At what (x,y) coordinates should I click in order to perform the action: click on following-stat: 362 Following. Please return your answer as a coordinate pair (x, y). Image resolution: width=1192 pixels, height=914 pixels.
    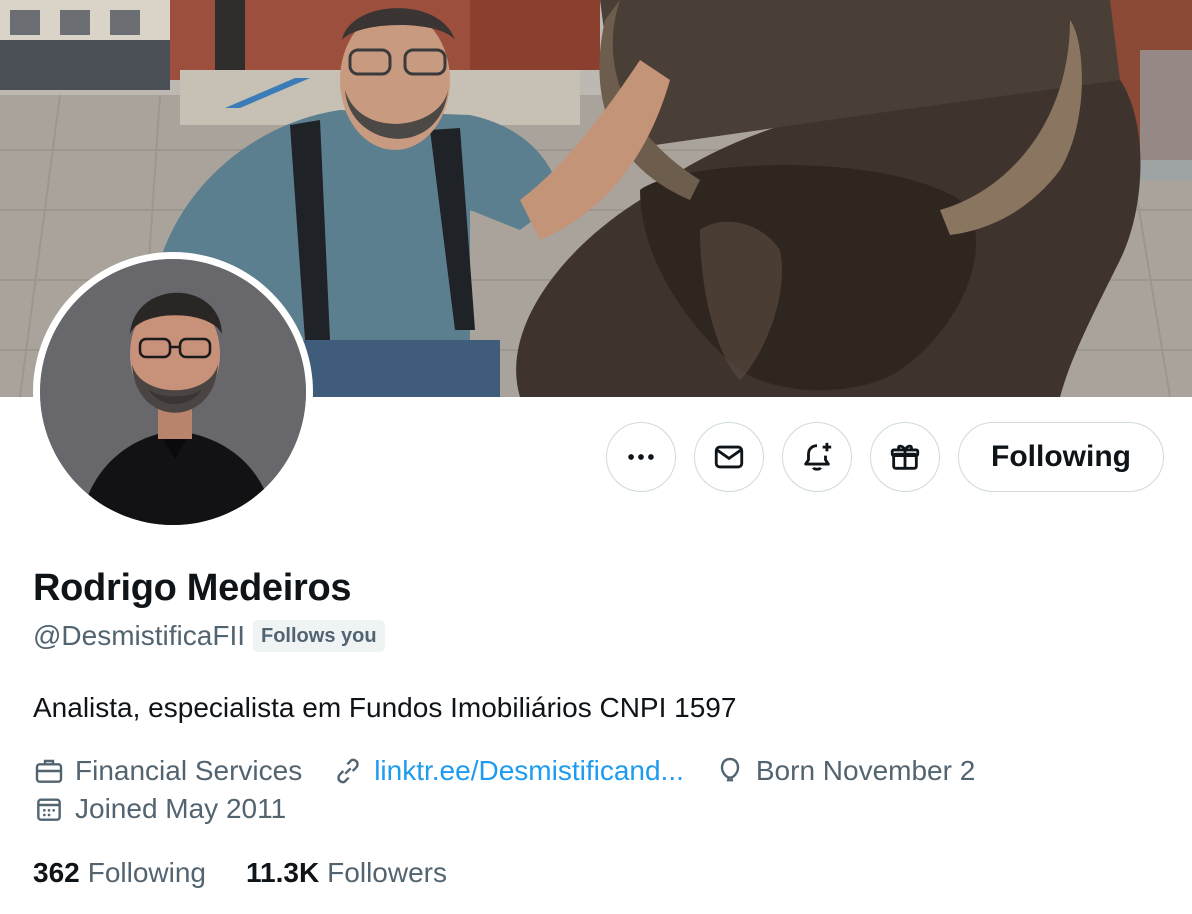
    Looking at the image, I should click on (119, 873).